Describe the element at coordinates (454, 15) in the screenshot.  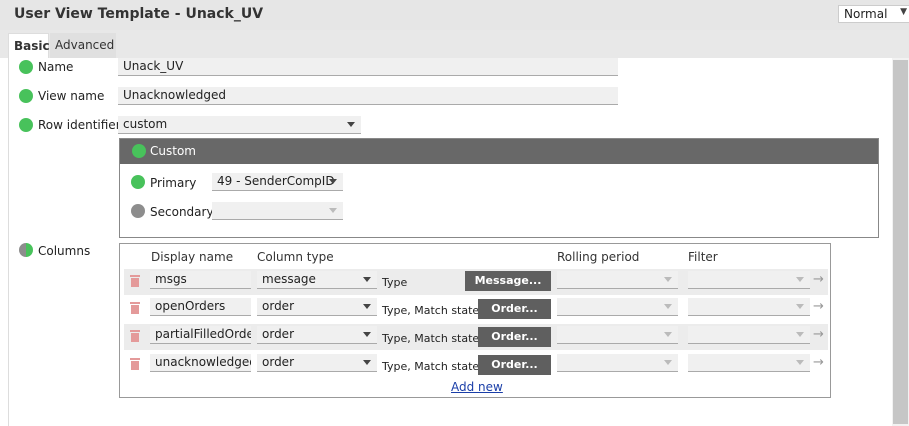
I see `window-header: User View Template - Unack_UV Normal ▼` at that location.